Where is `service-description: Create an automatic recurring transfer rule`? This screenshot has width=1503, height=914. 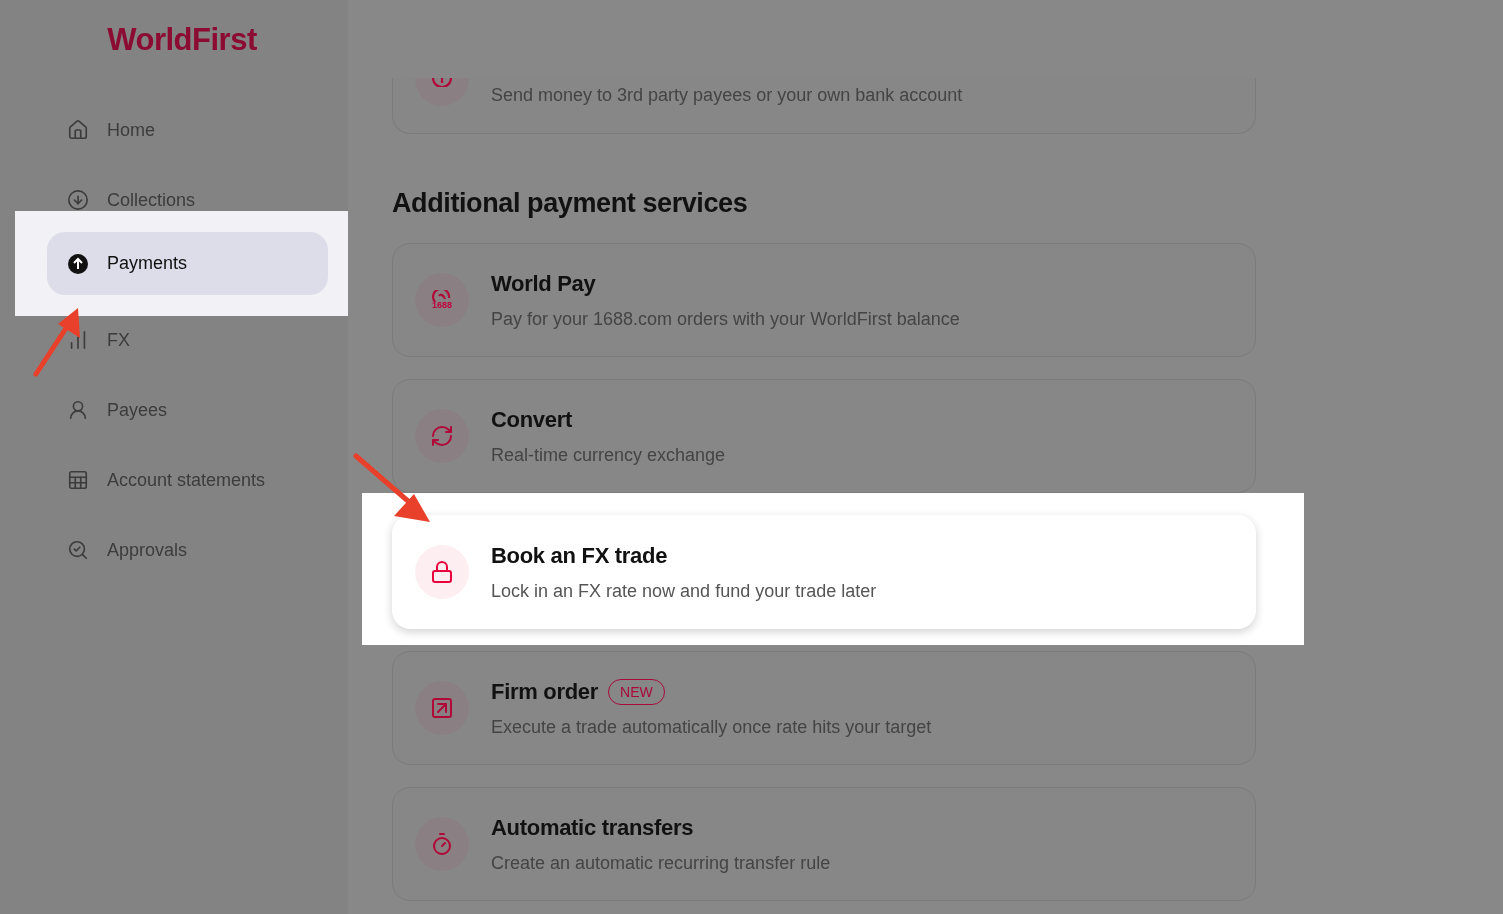
service-description: Create an automatic recurring transfer rule is located at coordinates (661, 863).